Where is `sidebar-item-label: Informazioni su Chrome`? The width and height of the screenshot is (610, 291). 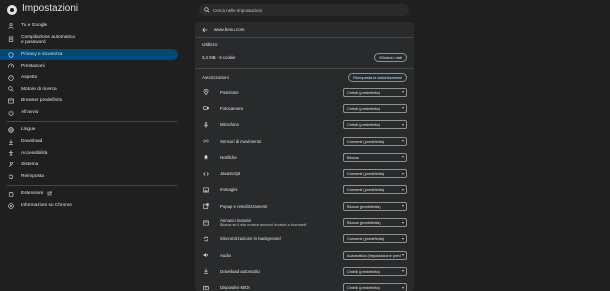
sidebar-item-label: Informazioni su Chrome is located at coordinates (46, 205).